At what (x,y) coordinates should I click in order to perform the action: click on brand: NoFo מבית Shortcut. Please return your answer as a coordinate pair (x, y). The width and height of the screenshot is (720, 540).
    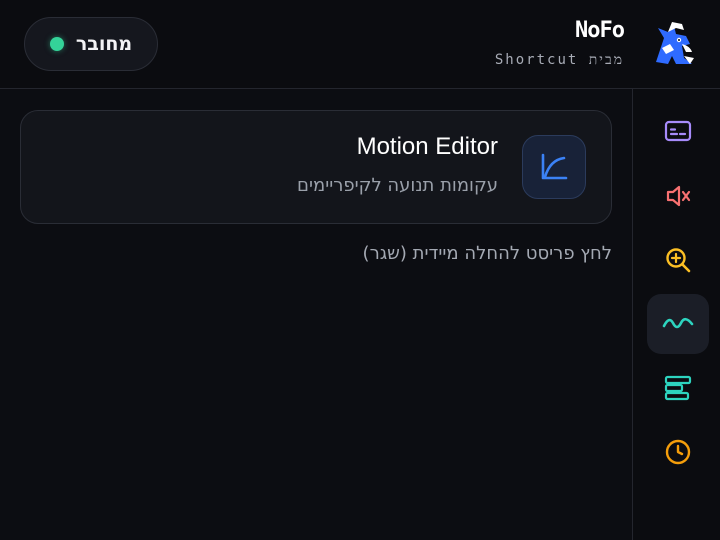
    Looking at the image, I should click on (596, 44).